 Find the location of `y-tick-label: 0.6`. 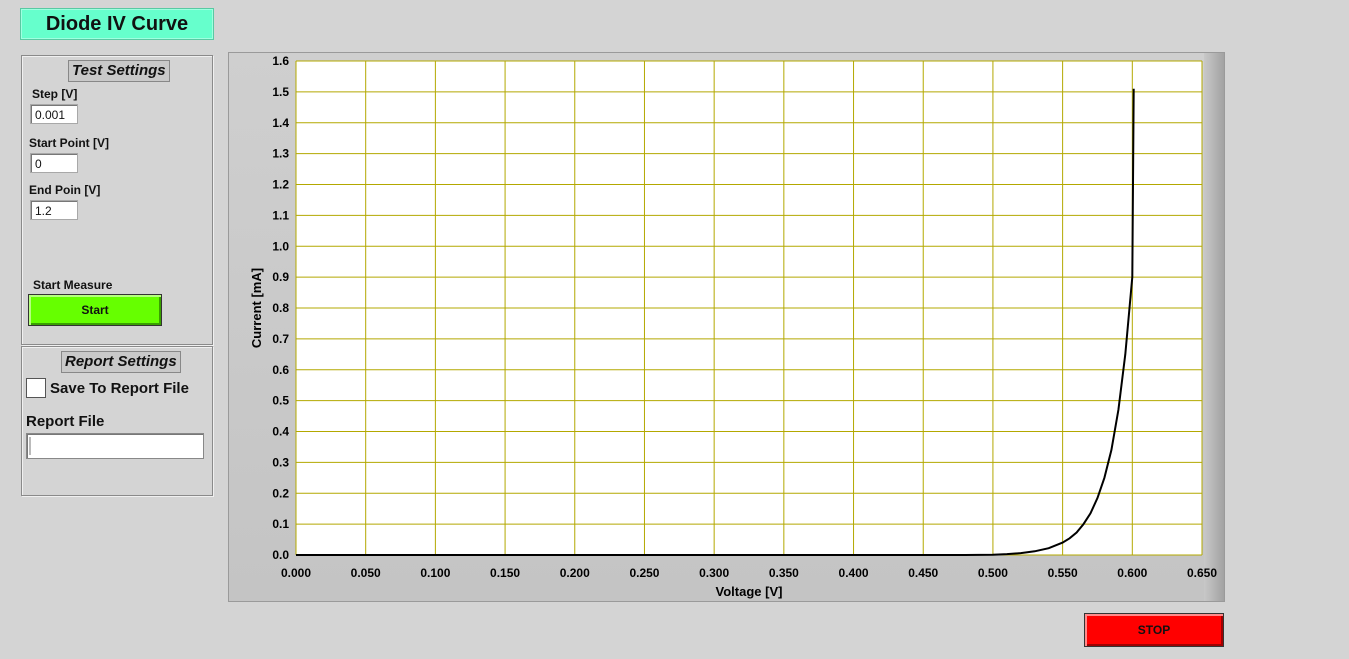

y-tick-label: 0.6 is located at coordinates (280, 370).